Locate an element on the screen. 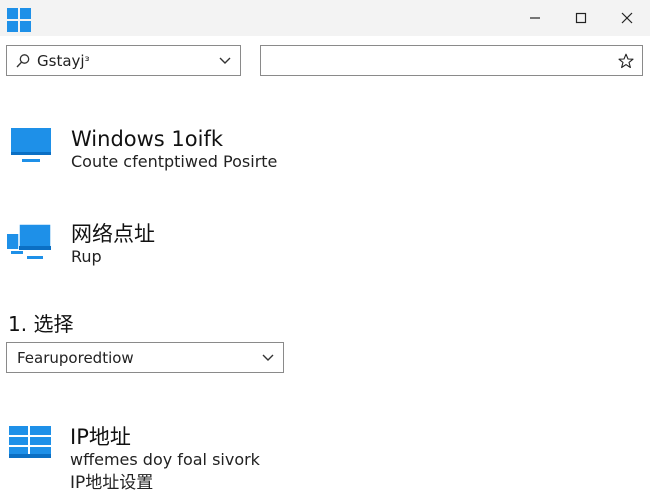 The height and width of the screenshot is (500, 650). ip-settings-label: IP地址设置 is located at coordinates (111, 483).